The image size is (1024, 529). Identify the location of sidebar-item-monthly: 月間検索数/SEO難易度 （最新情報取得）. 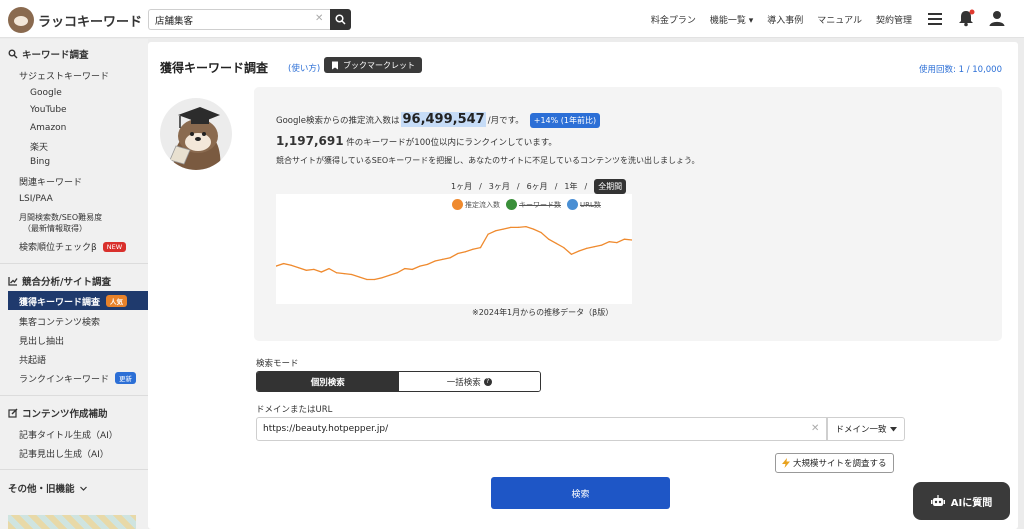
(60, 223).